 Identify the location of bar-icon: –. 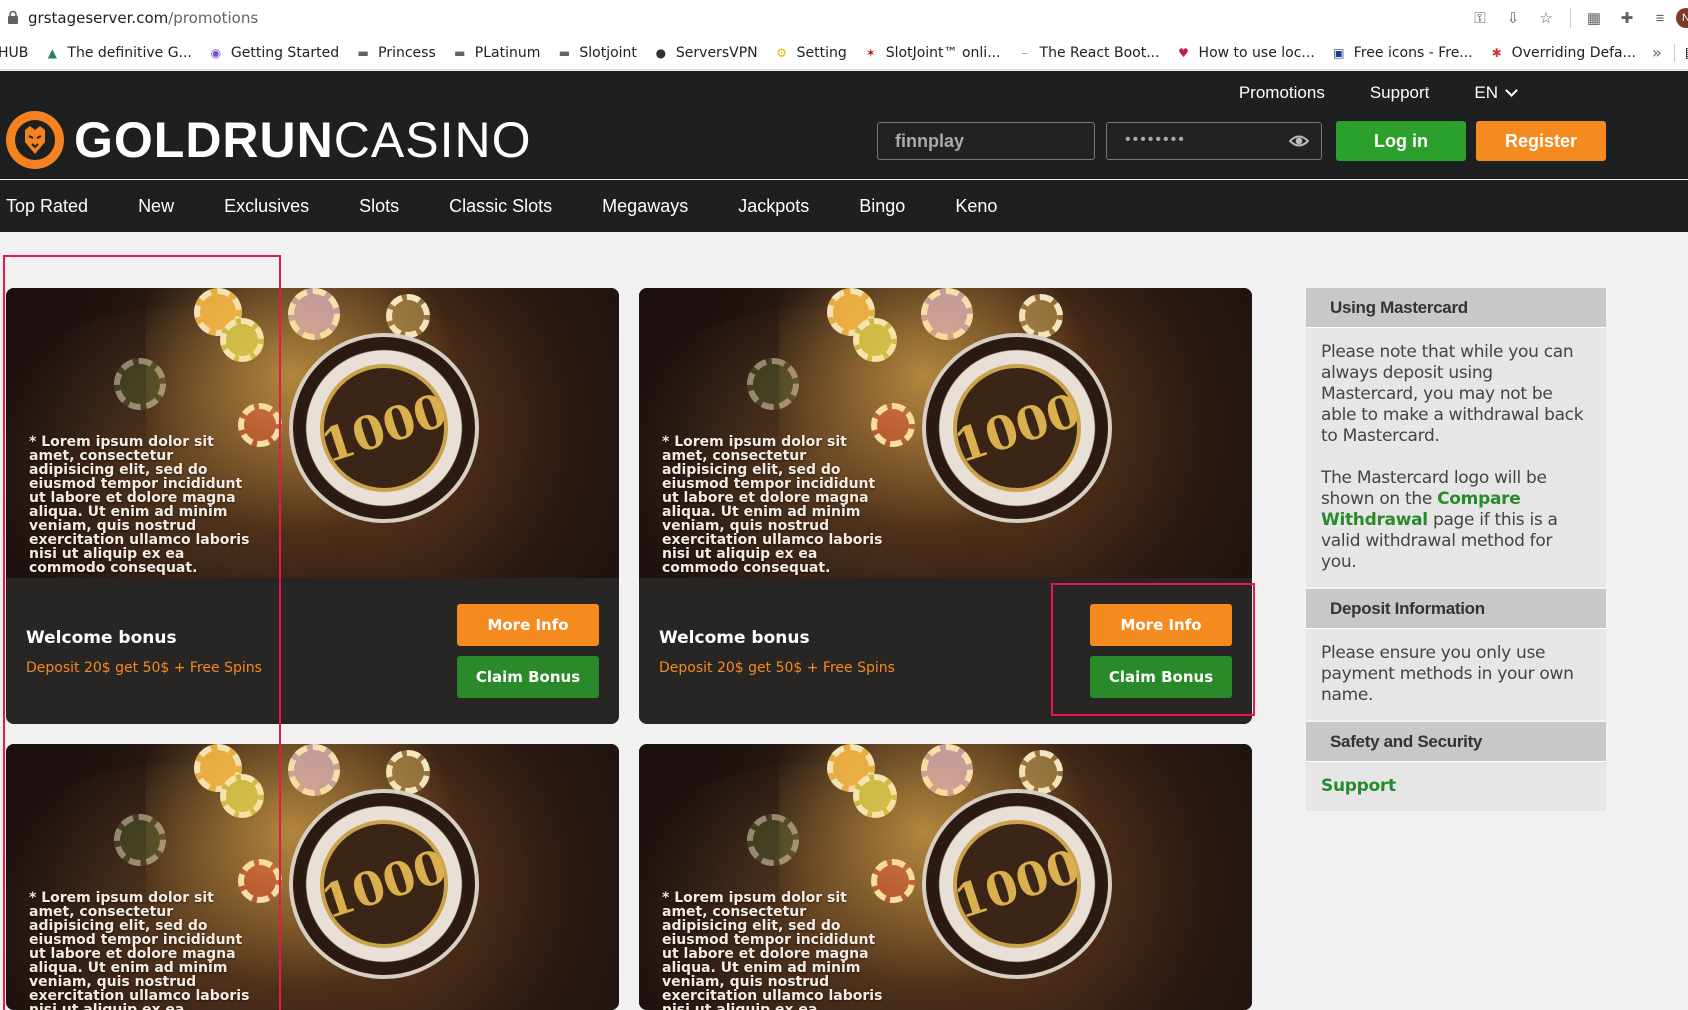
(1024, 52).